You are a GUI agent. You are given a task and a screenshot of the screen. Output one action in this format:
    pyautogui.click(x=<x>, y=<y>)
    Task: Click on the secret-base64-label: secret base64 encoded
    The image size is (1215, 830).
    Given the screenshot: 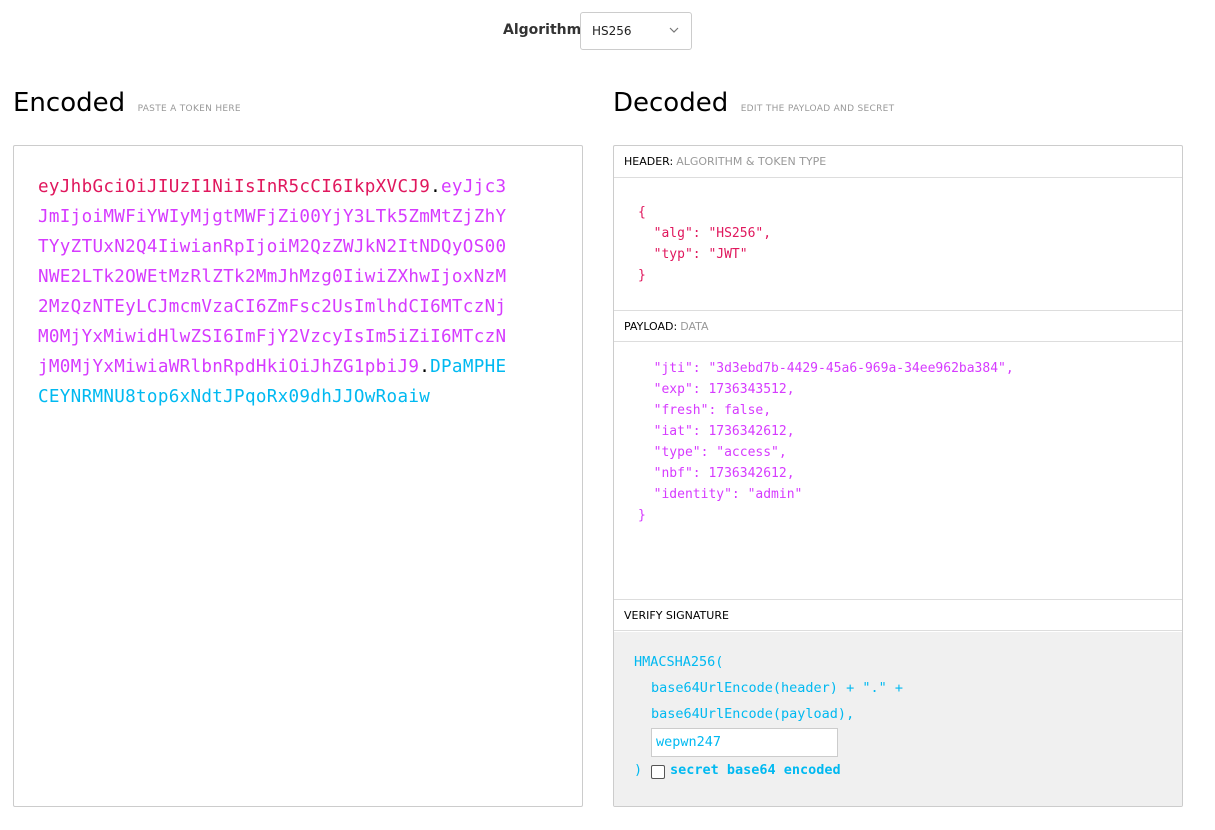 What is the action you would take?
    pyautogui.click(x=755, y=770)
    